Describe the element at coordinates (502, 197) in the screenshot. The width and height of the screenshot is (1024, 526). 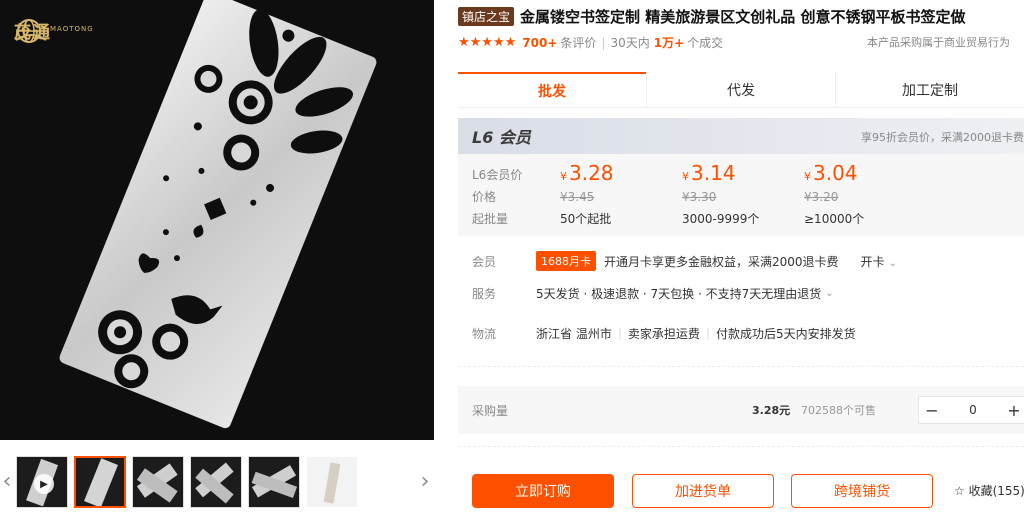
I see `price-row-labels: L6会员价 价格 起批量` at that location.